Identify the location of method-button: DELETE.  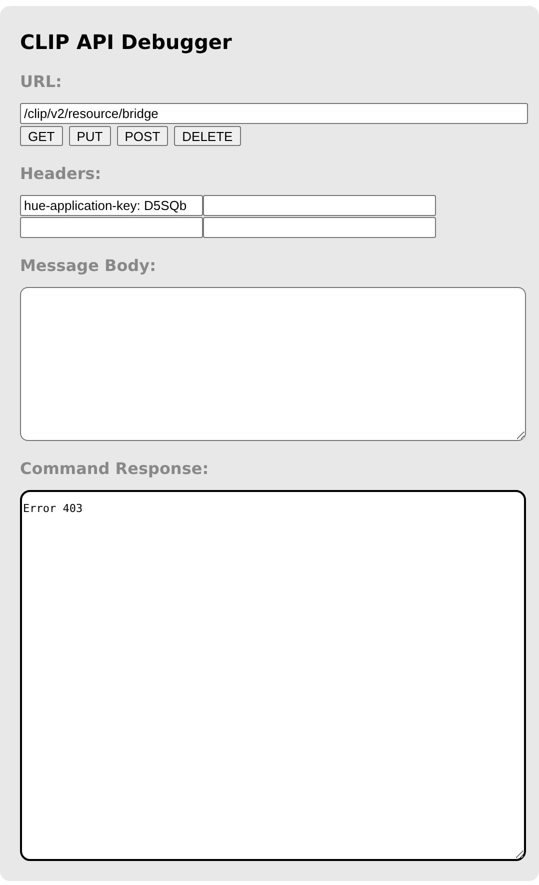
(207, 136).